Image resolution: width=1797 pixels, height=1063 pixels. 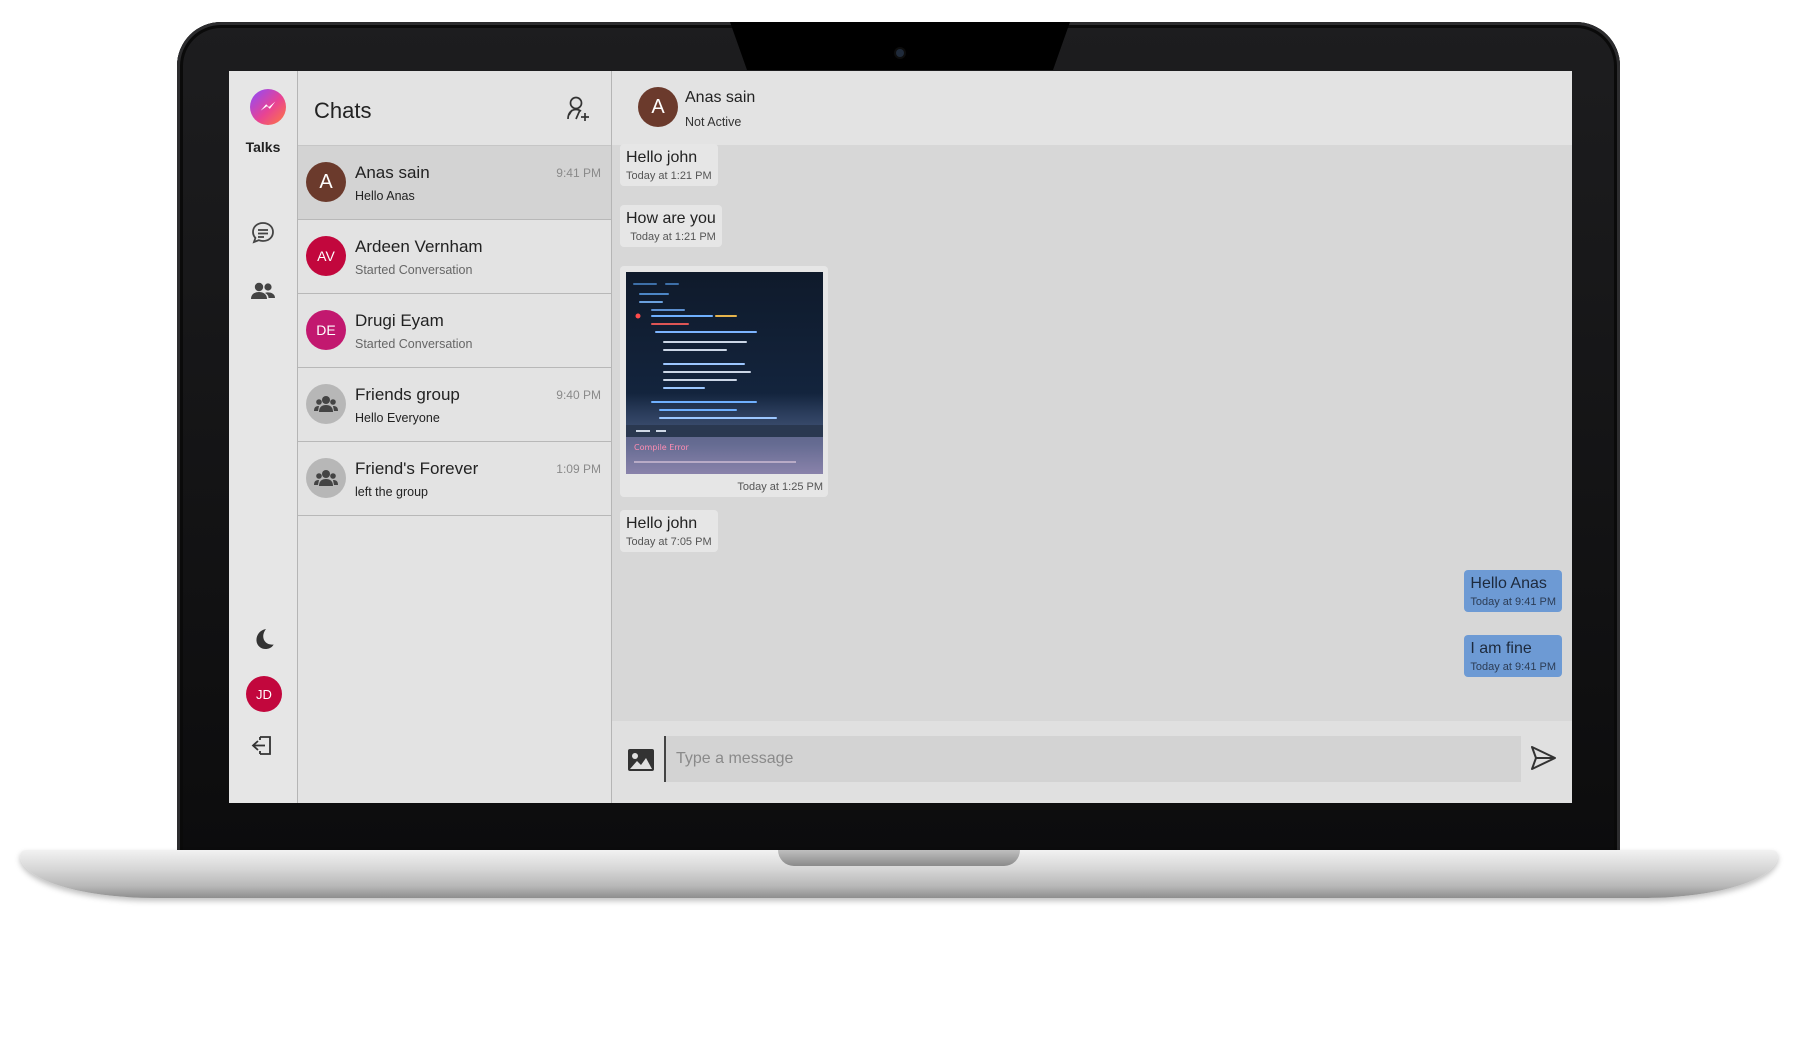 What do you see at coordinates (264, 694) in the screenshot?
I see `current-user-avatar: JD` at bounding box center [264, 694].